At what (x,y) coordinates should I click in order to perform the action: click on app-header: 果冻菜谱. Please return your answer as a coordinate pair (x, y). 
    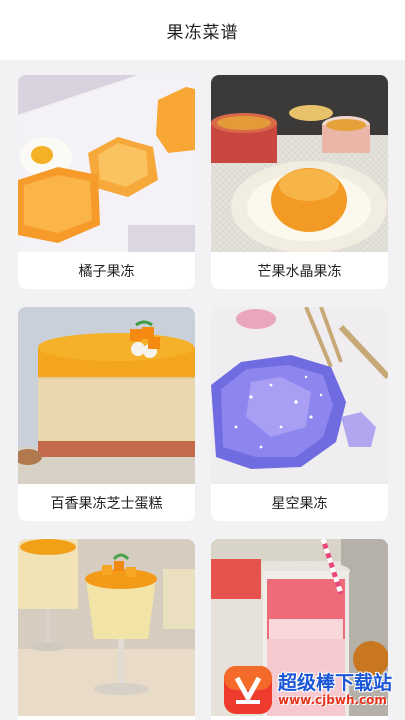
    Looking at the image, I should click on (202, 30).